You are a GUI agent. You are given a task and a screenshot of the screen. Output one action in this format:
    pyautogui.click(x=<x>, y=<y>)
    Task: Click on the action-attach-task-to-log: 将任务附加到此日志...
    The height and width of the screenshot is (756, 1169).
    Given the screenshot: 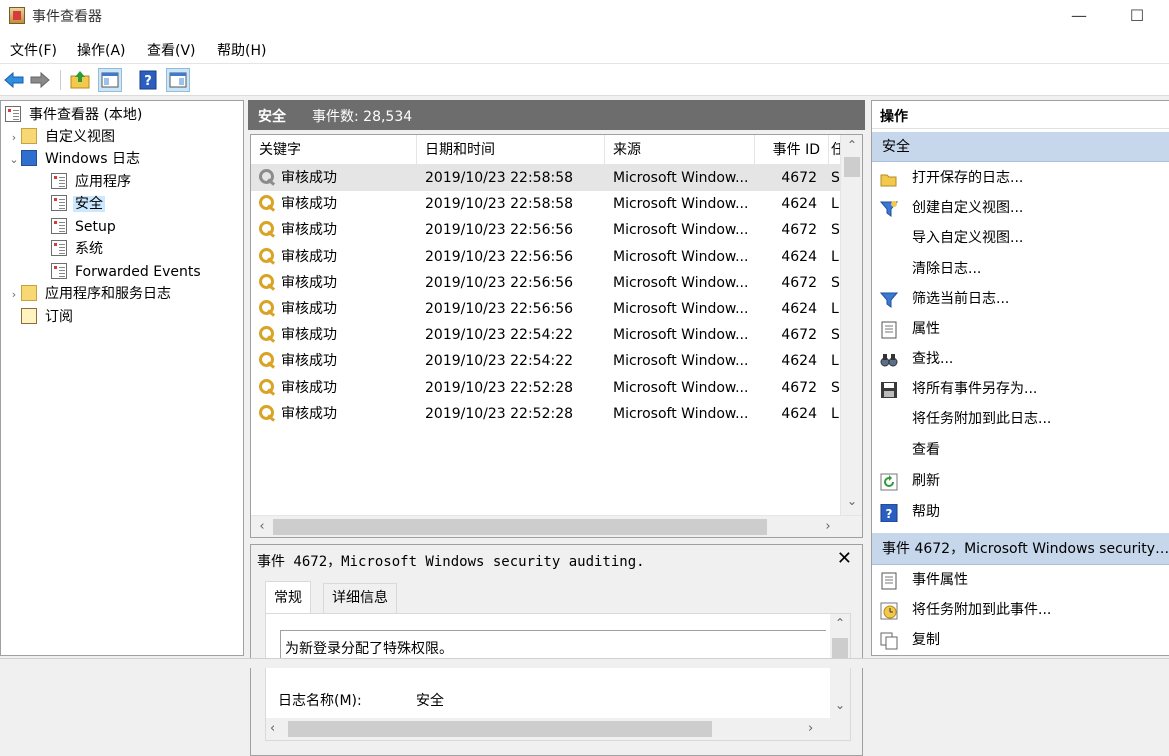 What is the action you would take?
    pyautogui.click(x=1020, y=419)
    